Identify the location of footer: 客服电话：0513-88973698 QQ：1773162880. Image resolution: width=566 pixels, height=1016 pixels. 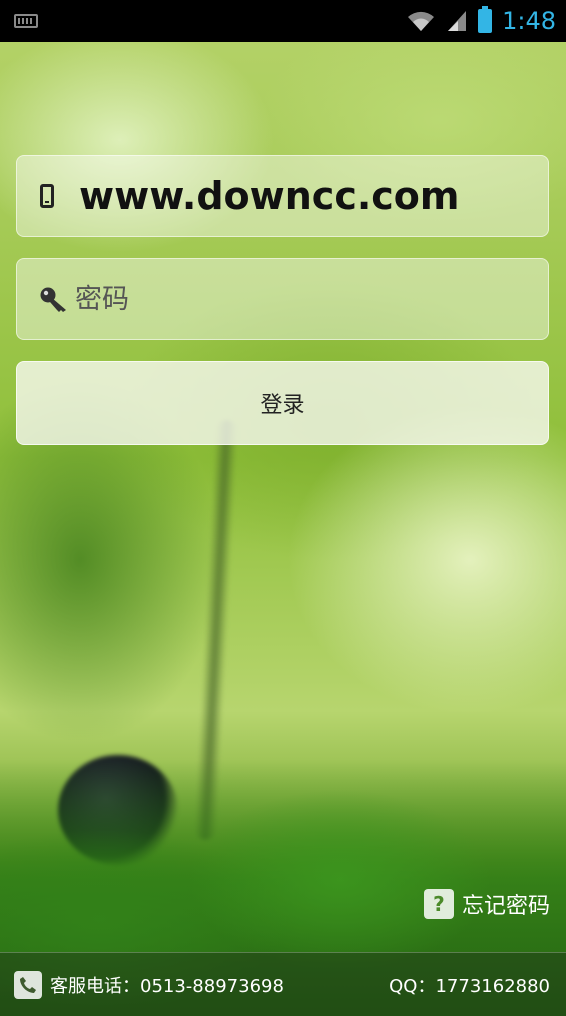
(283, 984).